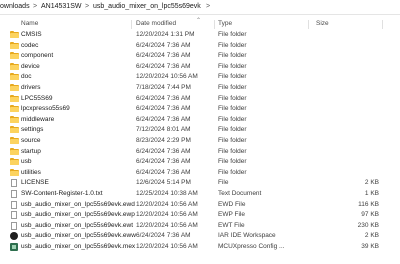 The image size is (400, 264). What do you see at coordinates (15, 7) in the screenshot?
I see `breadcrumb-item-downloads: ownloads` at bounding box center [15, 7].